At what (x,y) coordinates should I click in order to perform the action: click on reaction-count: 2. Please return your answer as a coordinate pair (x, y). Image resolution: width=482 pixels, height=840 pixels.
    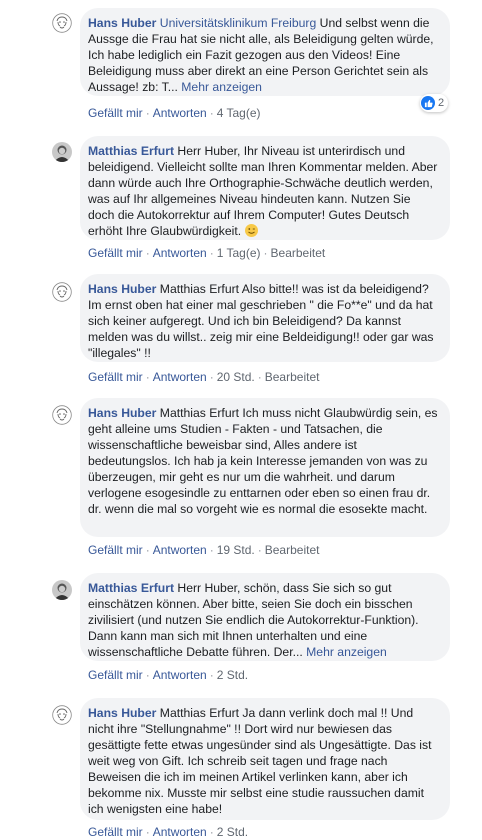
    Looking at the image, I should click on (434, 103).